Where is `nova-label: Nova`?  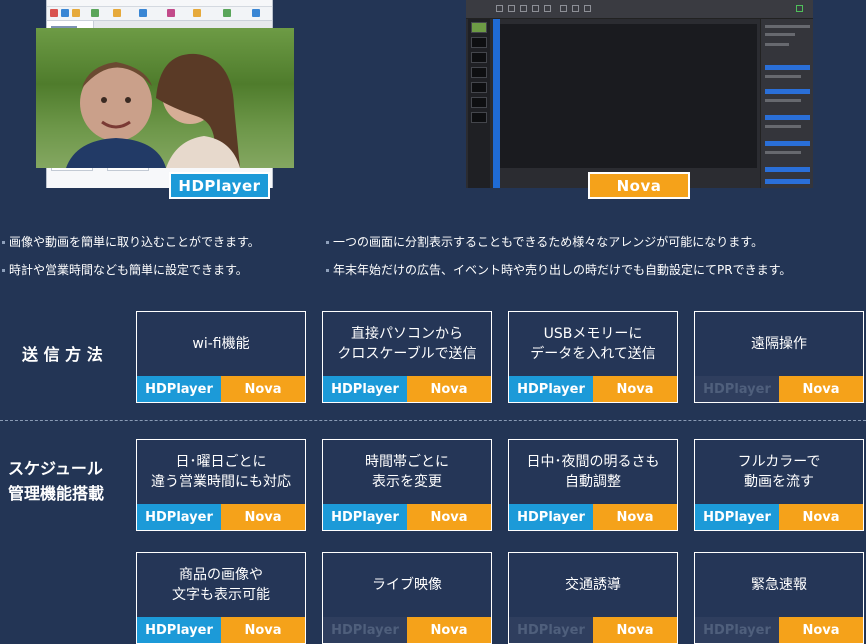 nova-label: Nova is located at coordinates (639, 185).